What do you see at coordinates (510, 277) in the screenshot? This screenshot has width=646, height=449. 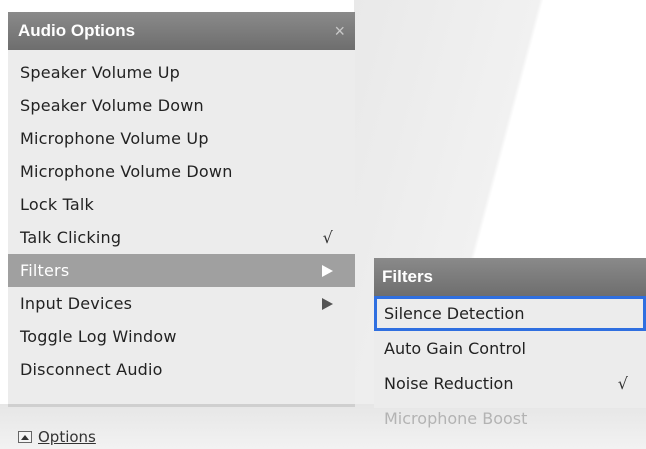 I see `filters-submenu-header: Filters` at bounding box center [510, 277].